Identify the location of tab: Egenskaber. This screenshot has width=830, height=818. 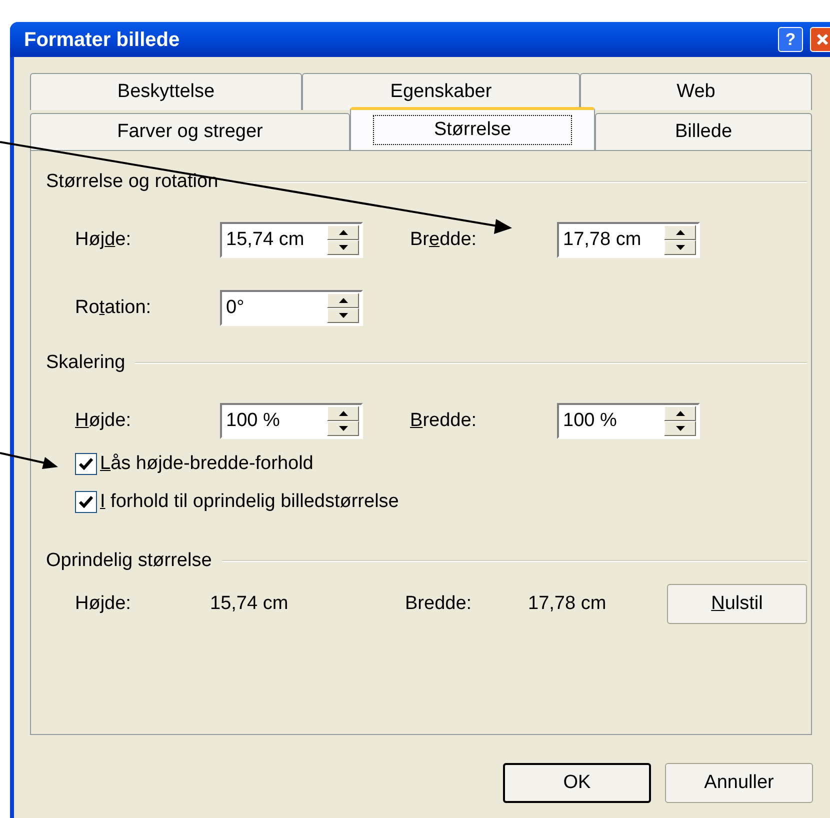
(441, 91).